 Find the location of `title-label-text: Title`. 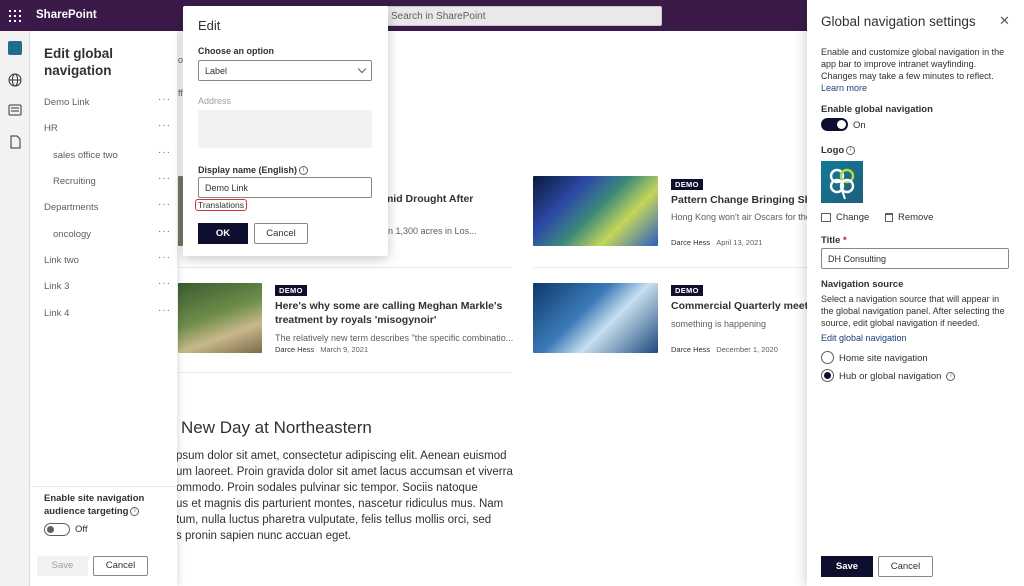

title-label-text: Title is located at coordinates (831, 240).